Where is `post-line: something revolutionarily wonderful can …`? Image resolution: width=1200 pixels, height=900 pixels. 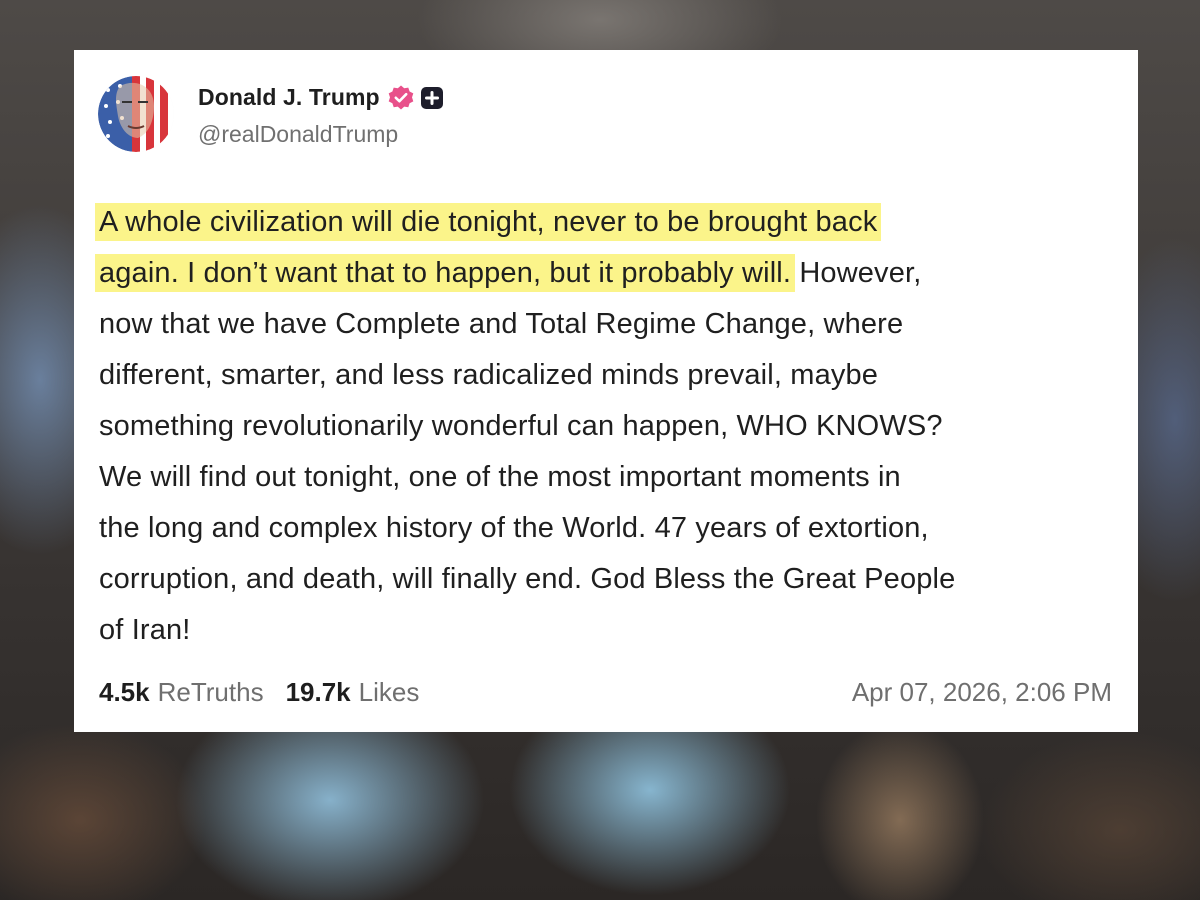 post-line: something revolutionarily wonderful can … is located at coordinates (614, 426).